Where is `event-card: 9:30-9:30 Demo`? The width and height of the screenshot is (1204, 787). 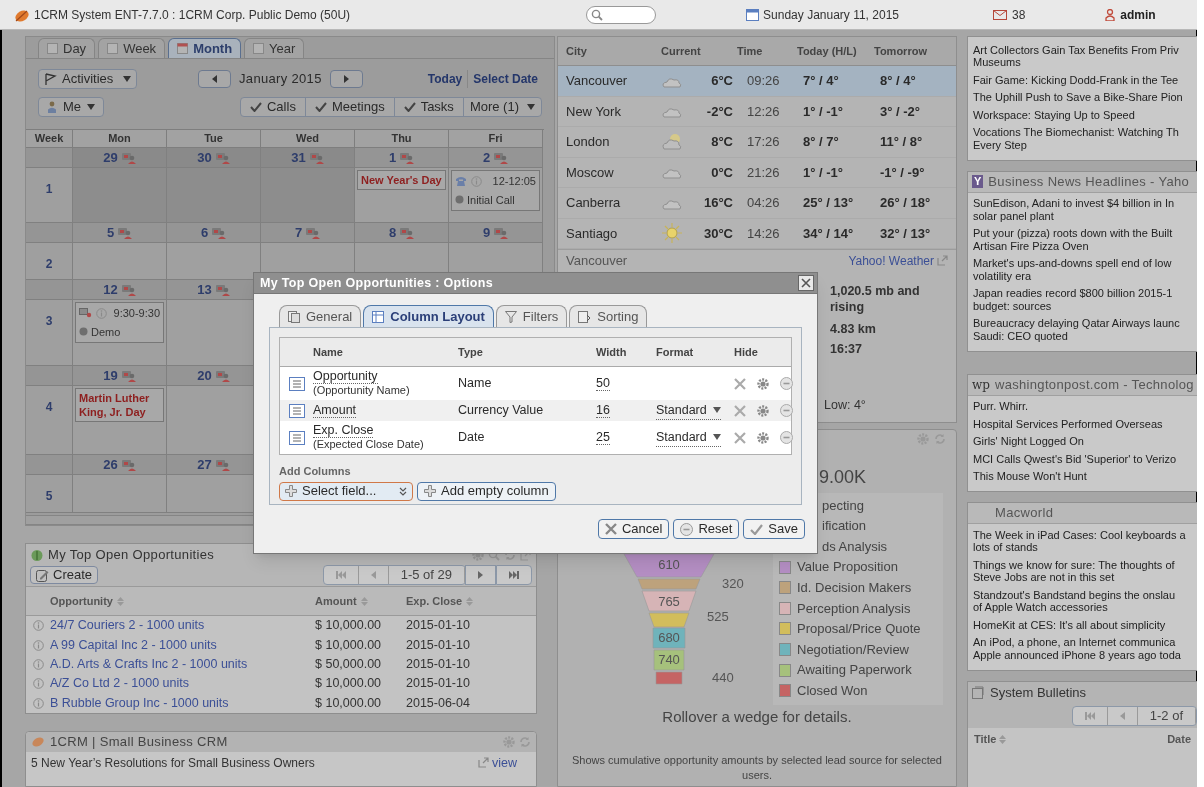 event-card: 9:30-9:30 Demo is located at coordinates (119, 322).